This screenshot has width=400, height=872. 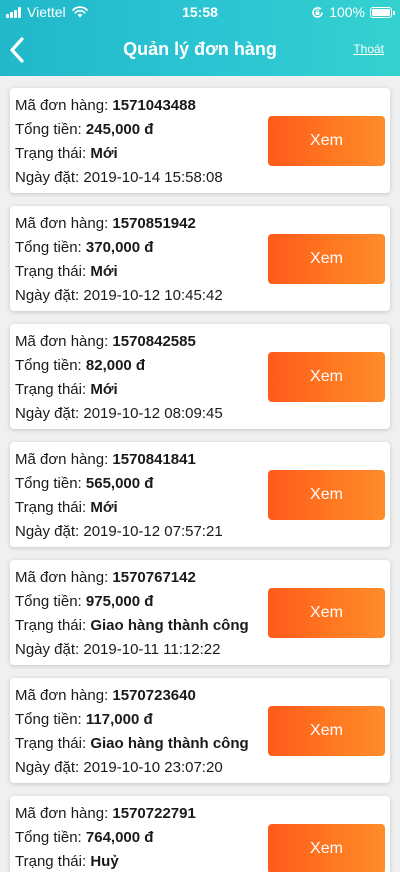 What do you see at coordinates (154, 695) in the screenshot?
I see `order-id-value: 1570723640` at bounding box center [154, 695].